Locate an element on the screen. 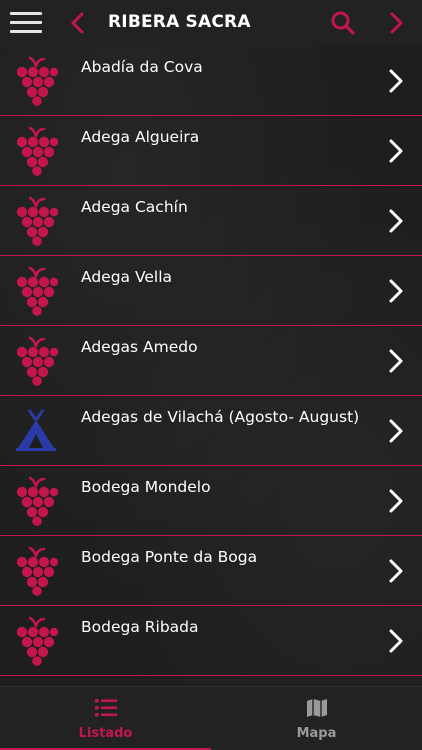  app-header: RIBERA SACRA is located at coordinates (211, 23).